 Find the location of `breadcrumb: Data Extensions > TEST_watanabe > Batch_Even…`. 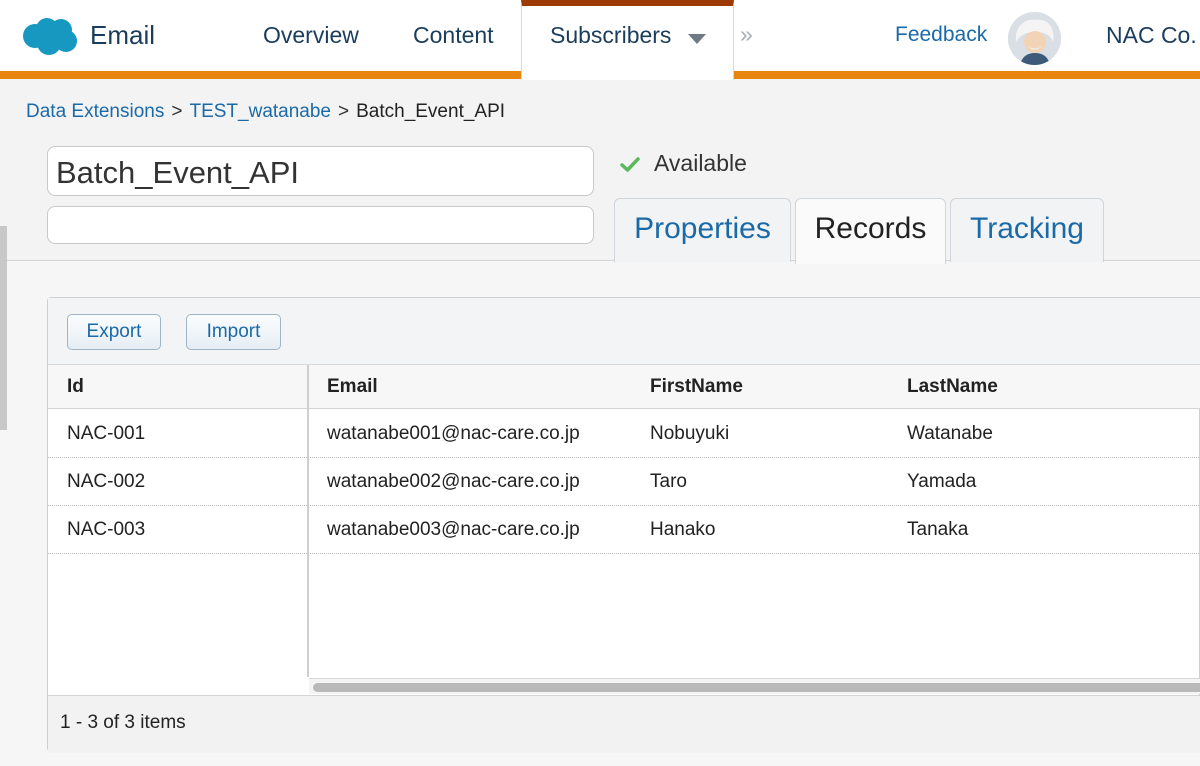

breadcrumb: Data Extensions > TEST_watanabe > Batch_Even… is located at coordinates (265, 112).